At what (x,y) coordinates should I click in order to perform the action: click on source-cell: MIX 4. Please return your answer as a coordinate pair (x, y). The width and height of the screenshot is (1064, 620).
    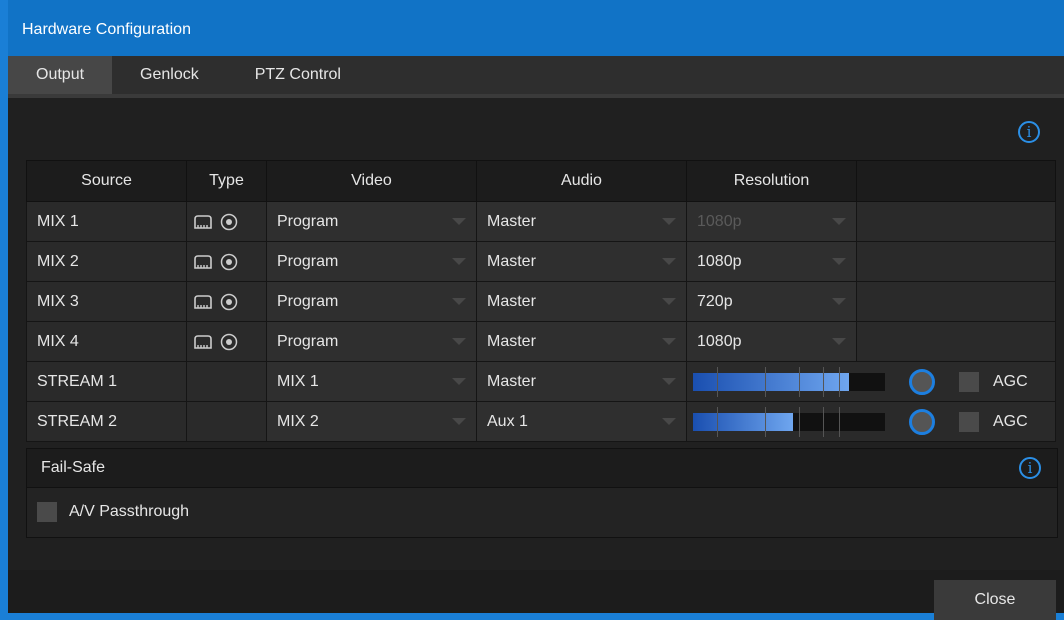
    Looking at the image, I should click on (106, 341).